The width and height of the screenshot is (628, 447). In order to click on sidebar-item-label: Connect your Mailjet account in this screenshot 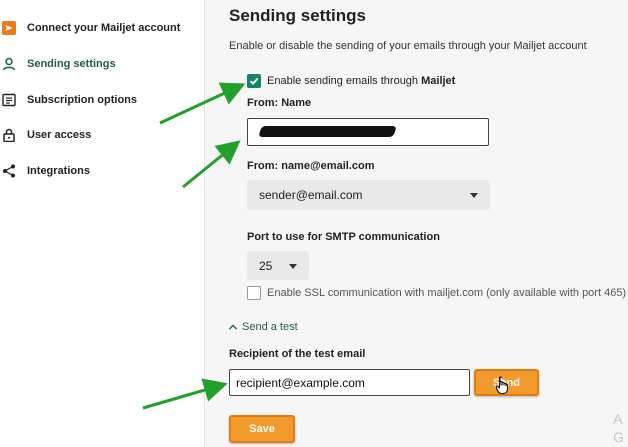, I will do `click(104, 28)`.